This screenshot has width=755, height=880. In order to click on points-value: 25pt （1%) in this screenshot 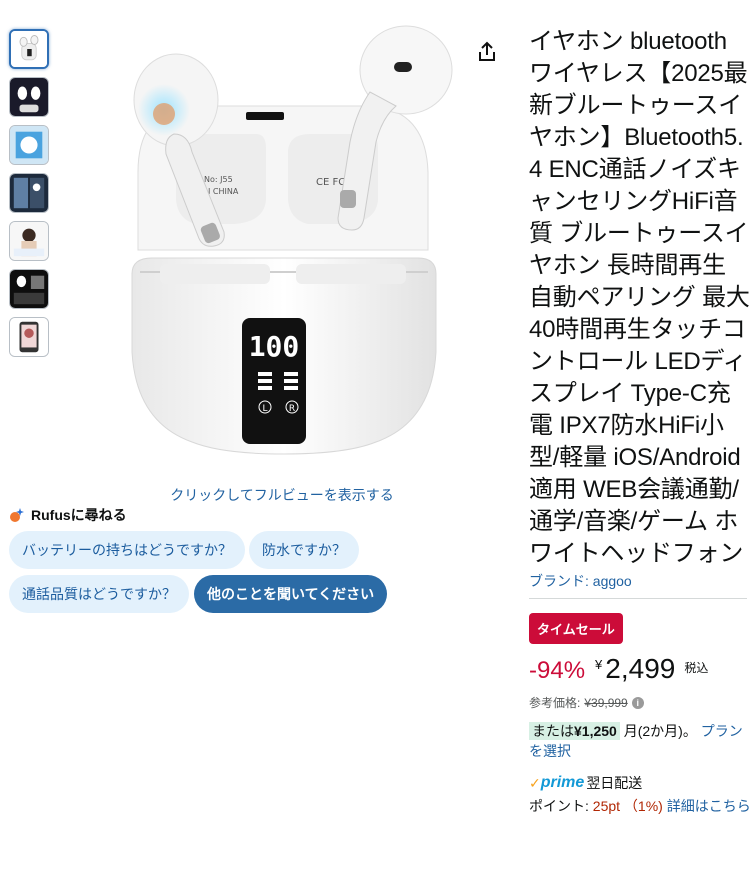, I will do `click(627, 806)`.